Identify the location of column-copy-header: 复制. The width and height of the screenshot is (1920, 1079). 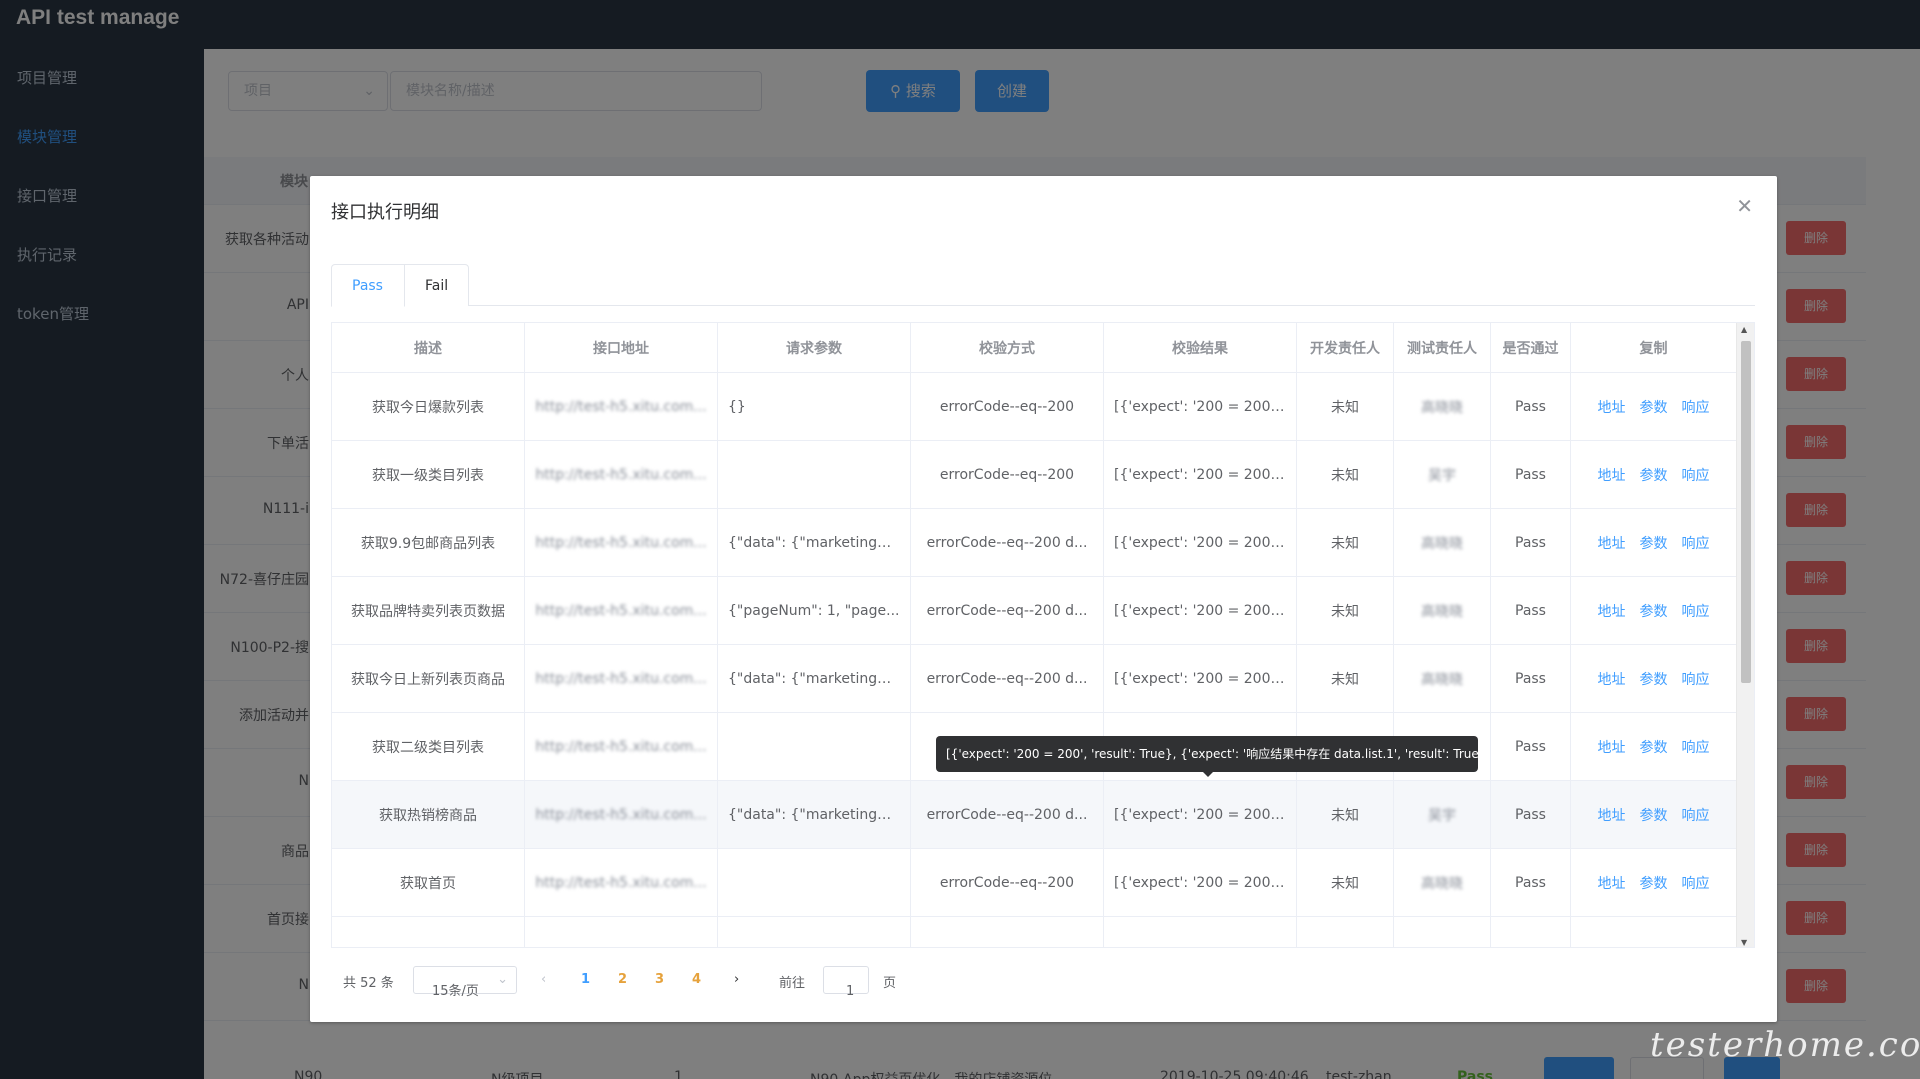
(1654, 347).